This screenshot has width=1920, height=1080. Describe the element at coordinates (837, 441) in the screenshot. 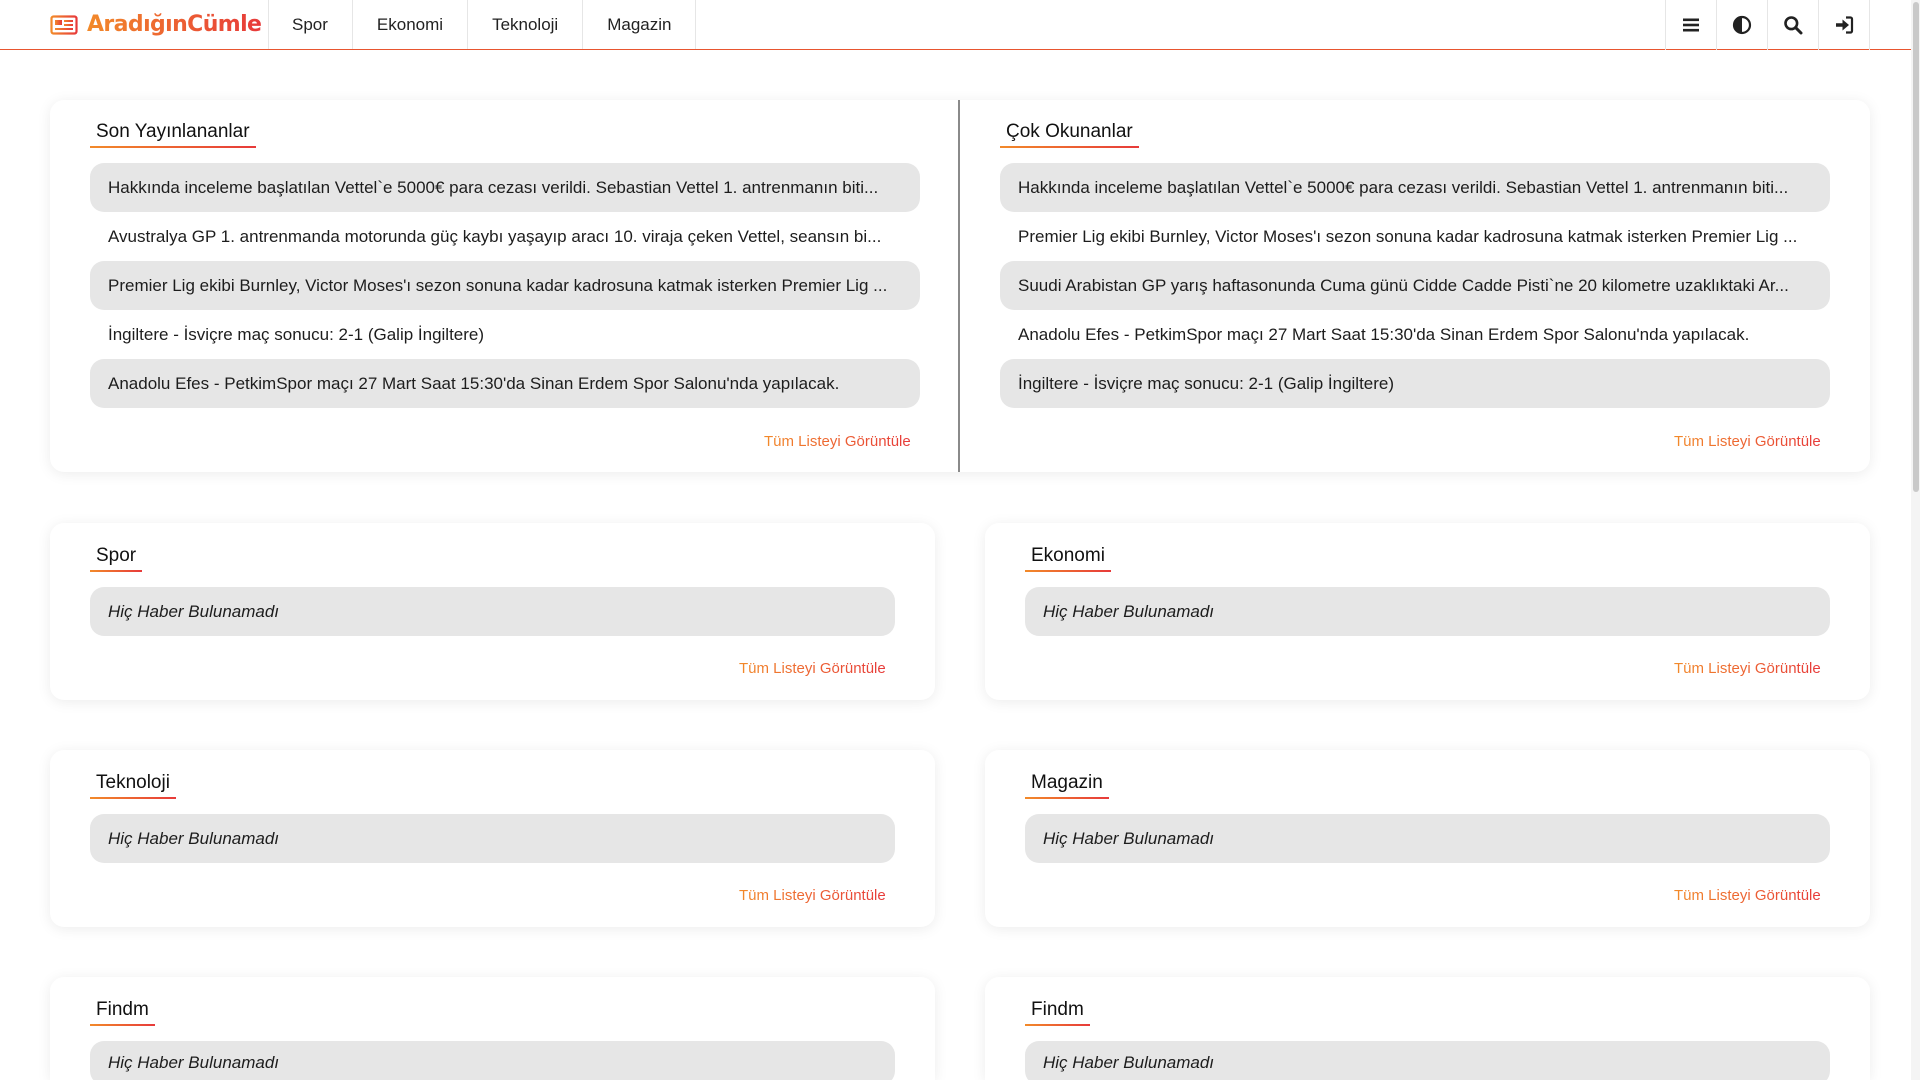

I see `view-all-latest-link: Tüm Listeyi Görüntüle` at that location.